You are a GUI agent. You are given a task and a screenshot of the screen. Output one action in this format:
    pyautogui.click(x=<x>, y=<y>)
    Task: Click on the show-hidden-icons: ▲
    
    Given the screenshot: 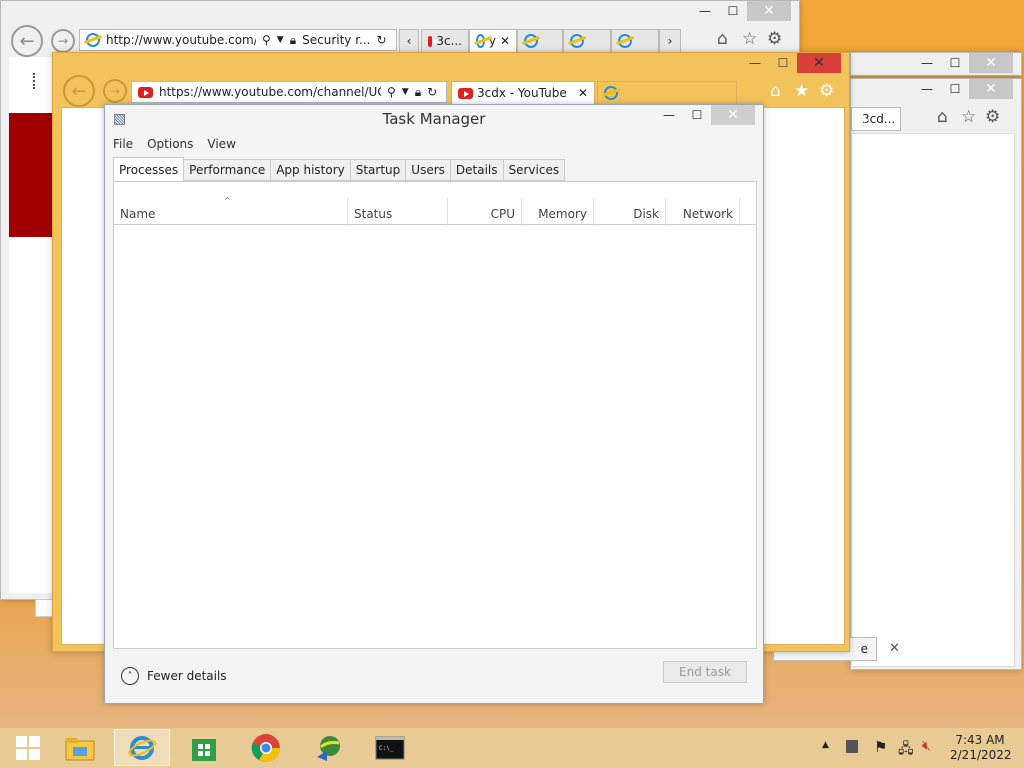 What is the action you would take?
    pyautogui.click(x=825, y=745)
    